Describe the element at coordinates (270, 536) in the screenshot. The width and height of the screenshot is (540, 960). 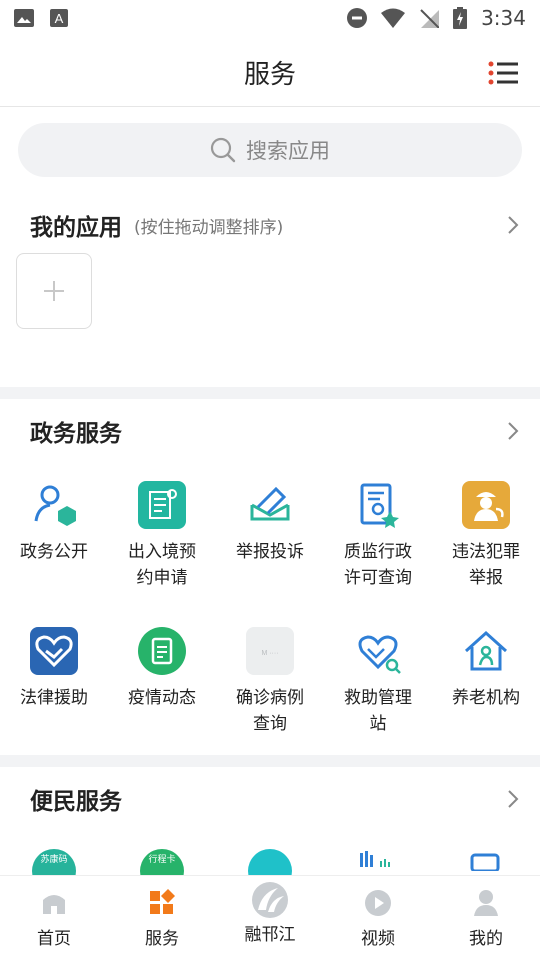
I see `service-tile: 举报投诉` at that location.